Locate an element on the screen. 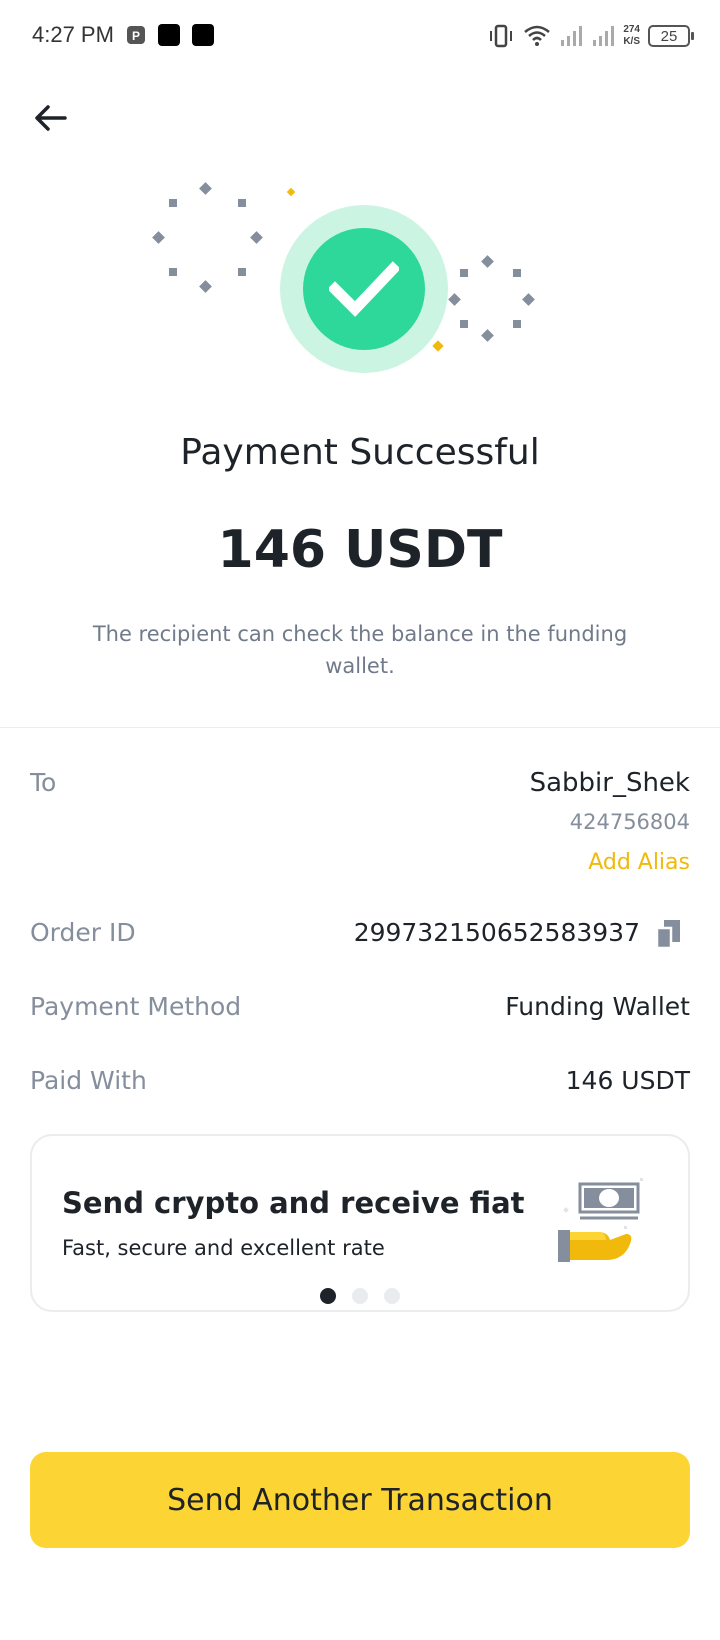 This screenshot has height=1640, width=720. payment-method-label: Payment Method is located at coordinates (136, 1006).